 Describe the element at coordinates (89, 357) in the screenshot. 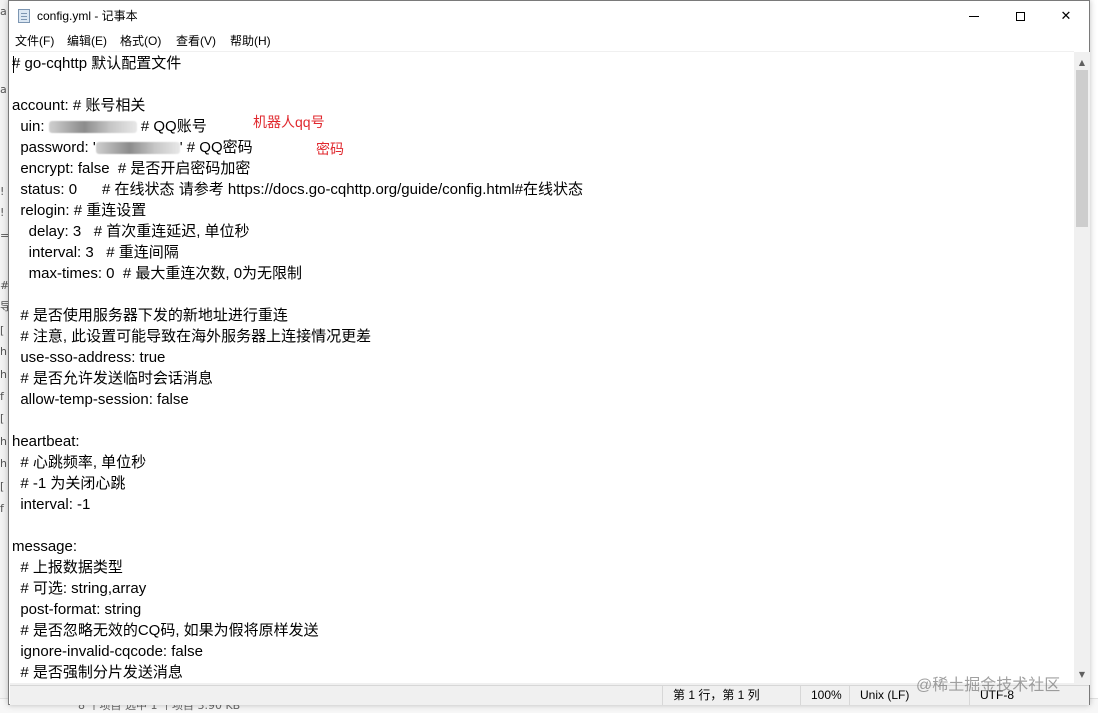

I see `code-line: use-sso-address: true` at that location.